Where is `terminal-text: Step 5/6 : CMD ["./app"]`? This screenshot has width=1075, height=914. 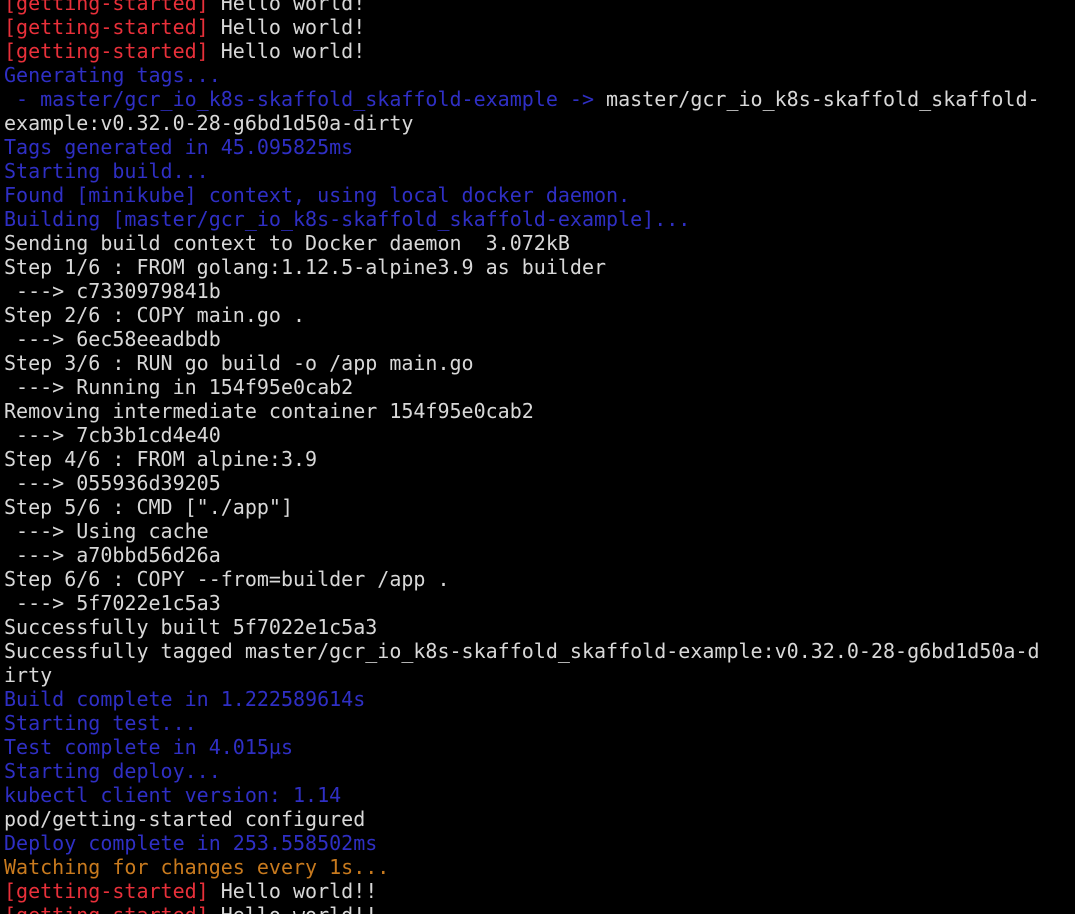
terminal-text: Step 5/6 : CMD ["./app"] is located at coordinates (148, 507).